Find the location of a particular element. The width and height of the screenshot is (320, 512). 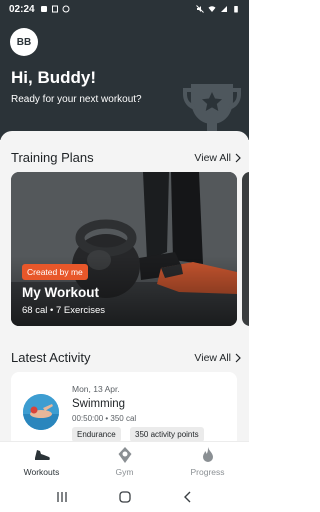

message-notification-icon is located at coordinates (43, 9).